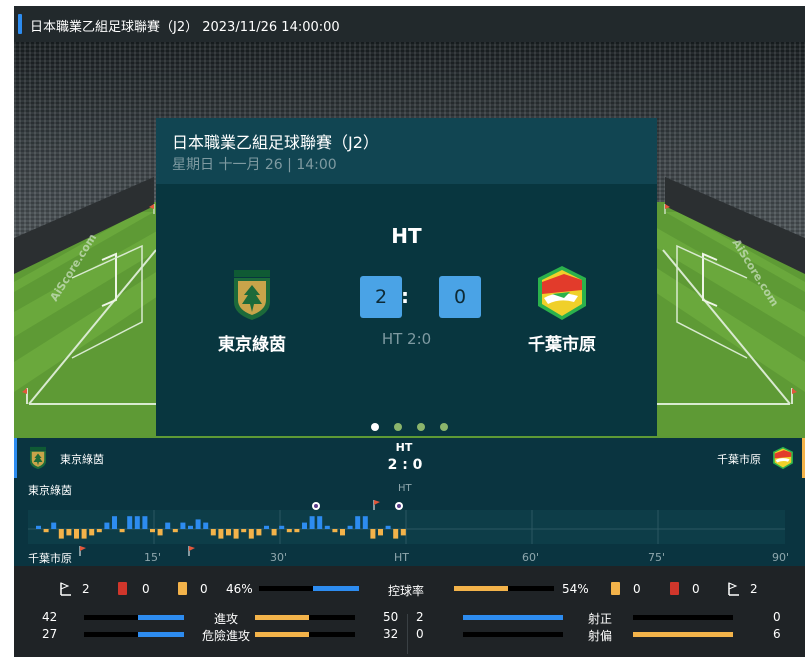 Image resolution: width=805 pixels, height=657 pixels. What do you see at coordinates (409, 425) in the screenshot?
I see `carousel-dots` at bounding box center [409, 425].